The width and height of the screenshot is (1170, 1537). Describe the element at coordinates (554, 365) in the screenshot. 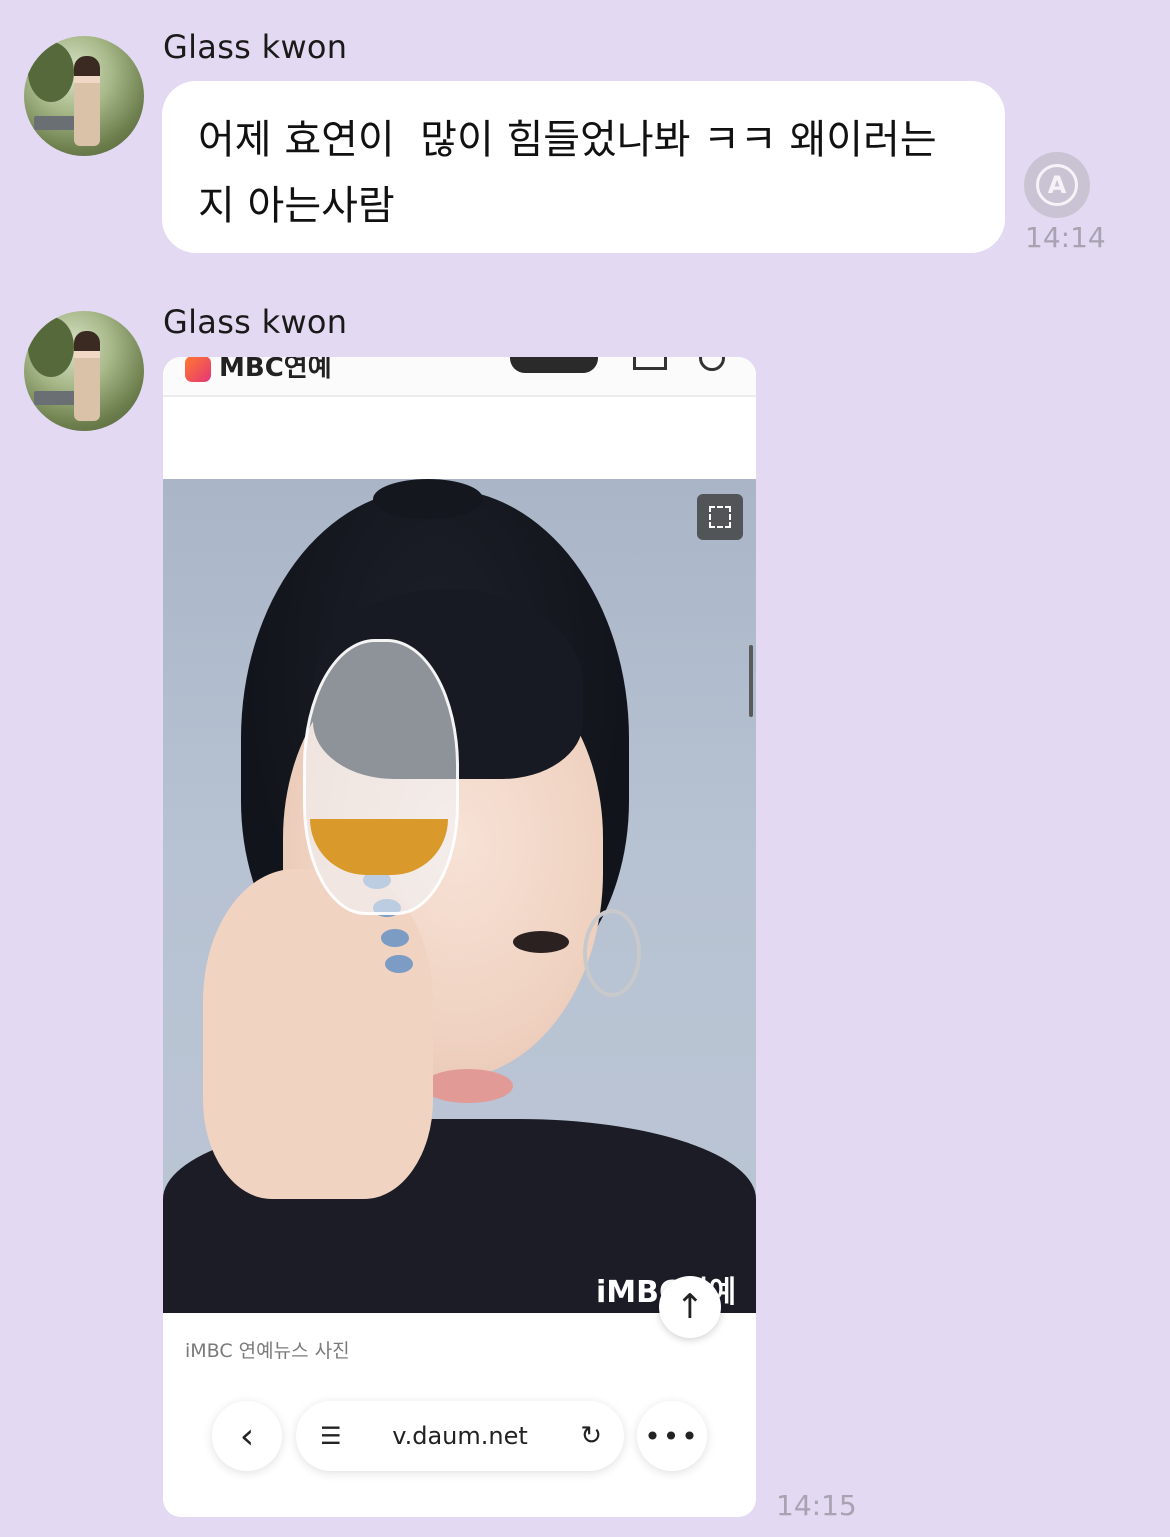

I see `header-pill` at that location.